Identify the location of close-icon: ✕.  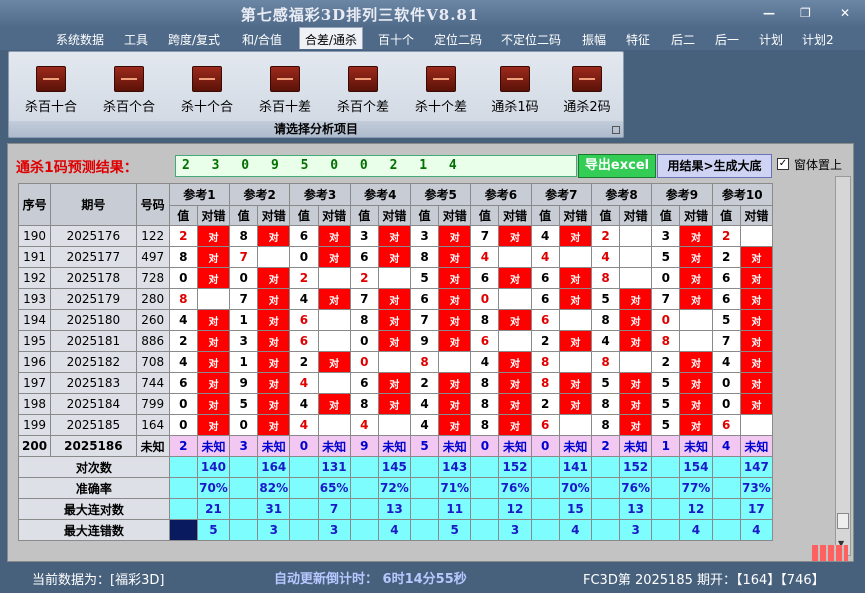
(845, 13).